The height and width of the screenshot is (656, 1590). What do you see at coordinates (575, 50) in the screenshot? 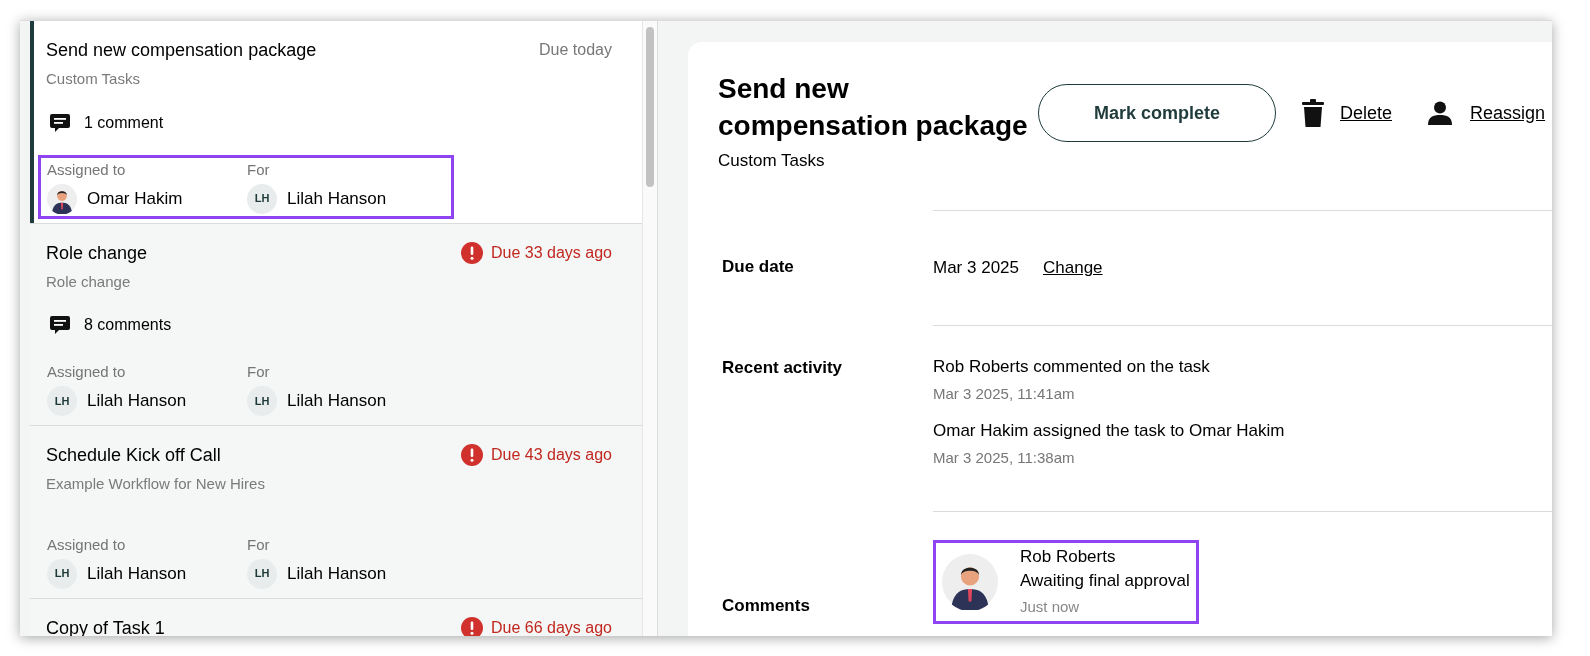
I see `due-label: Due today` at bounding box center [575, 50].